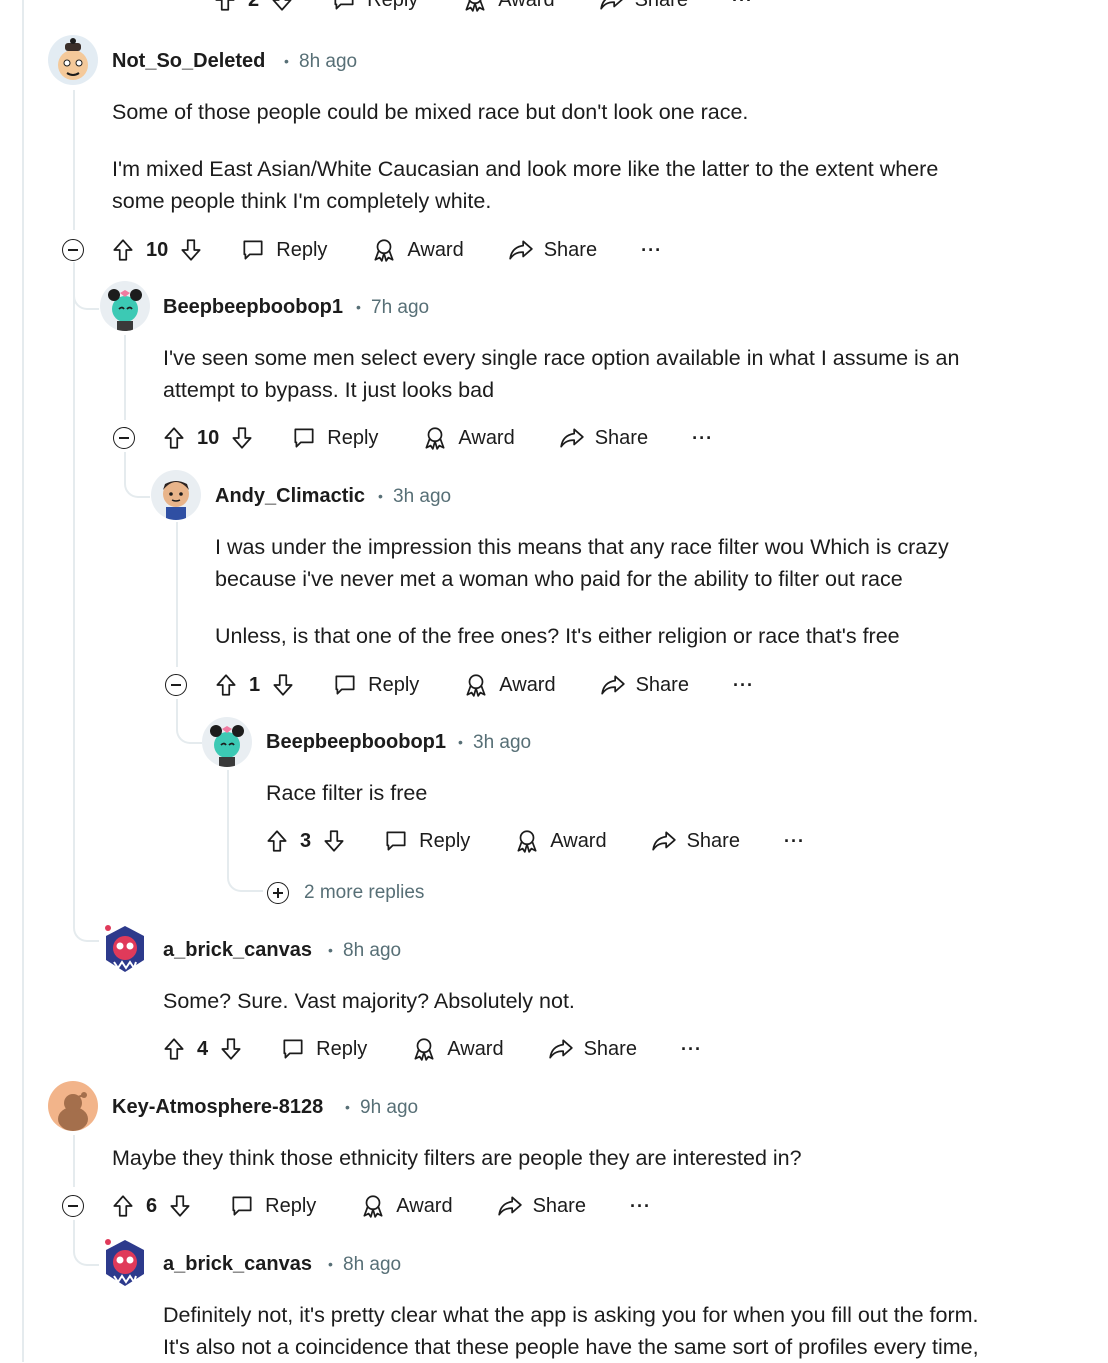 This screenshot has width=1108, height=1363. I want to click on comment-author: Key-Atmosphere-8128, so click(217, 1107).